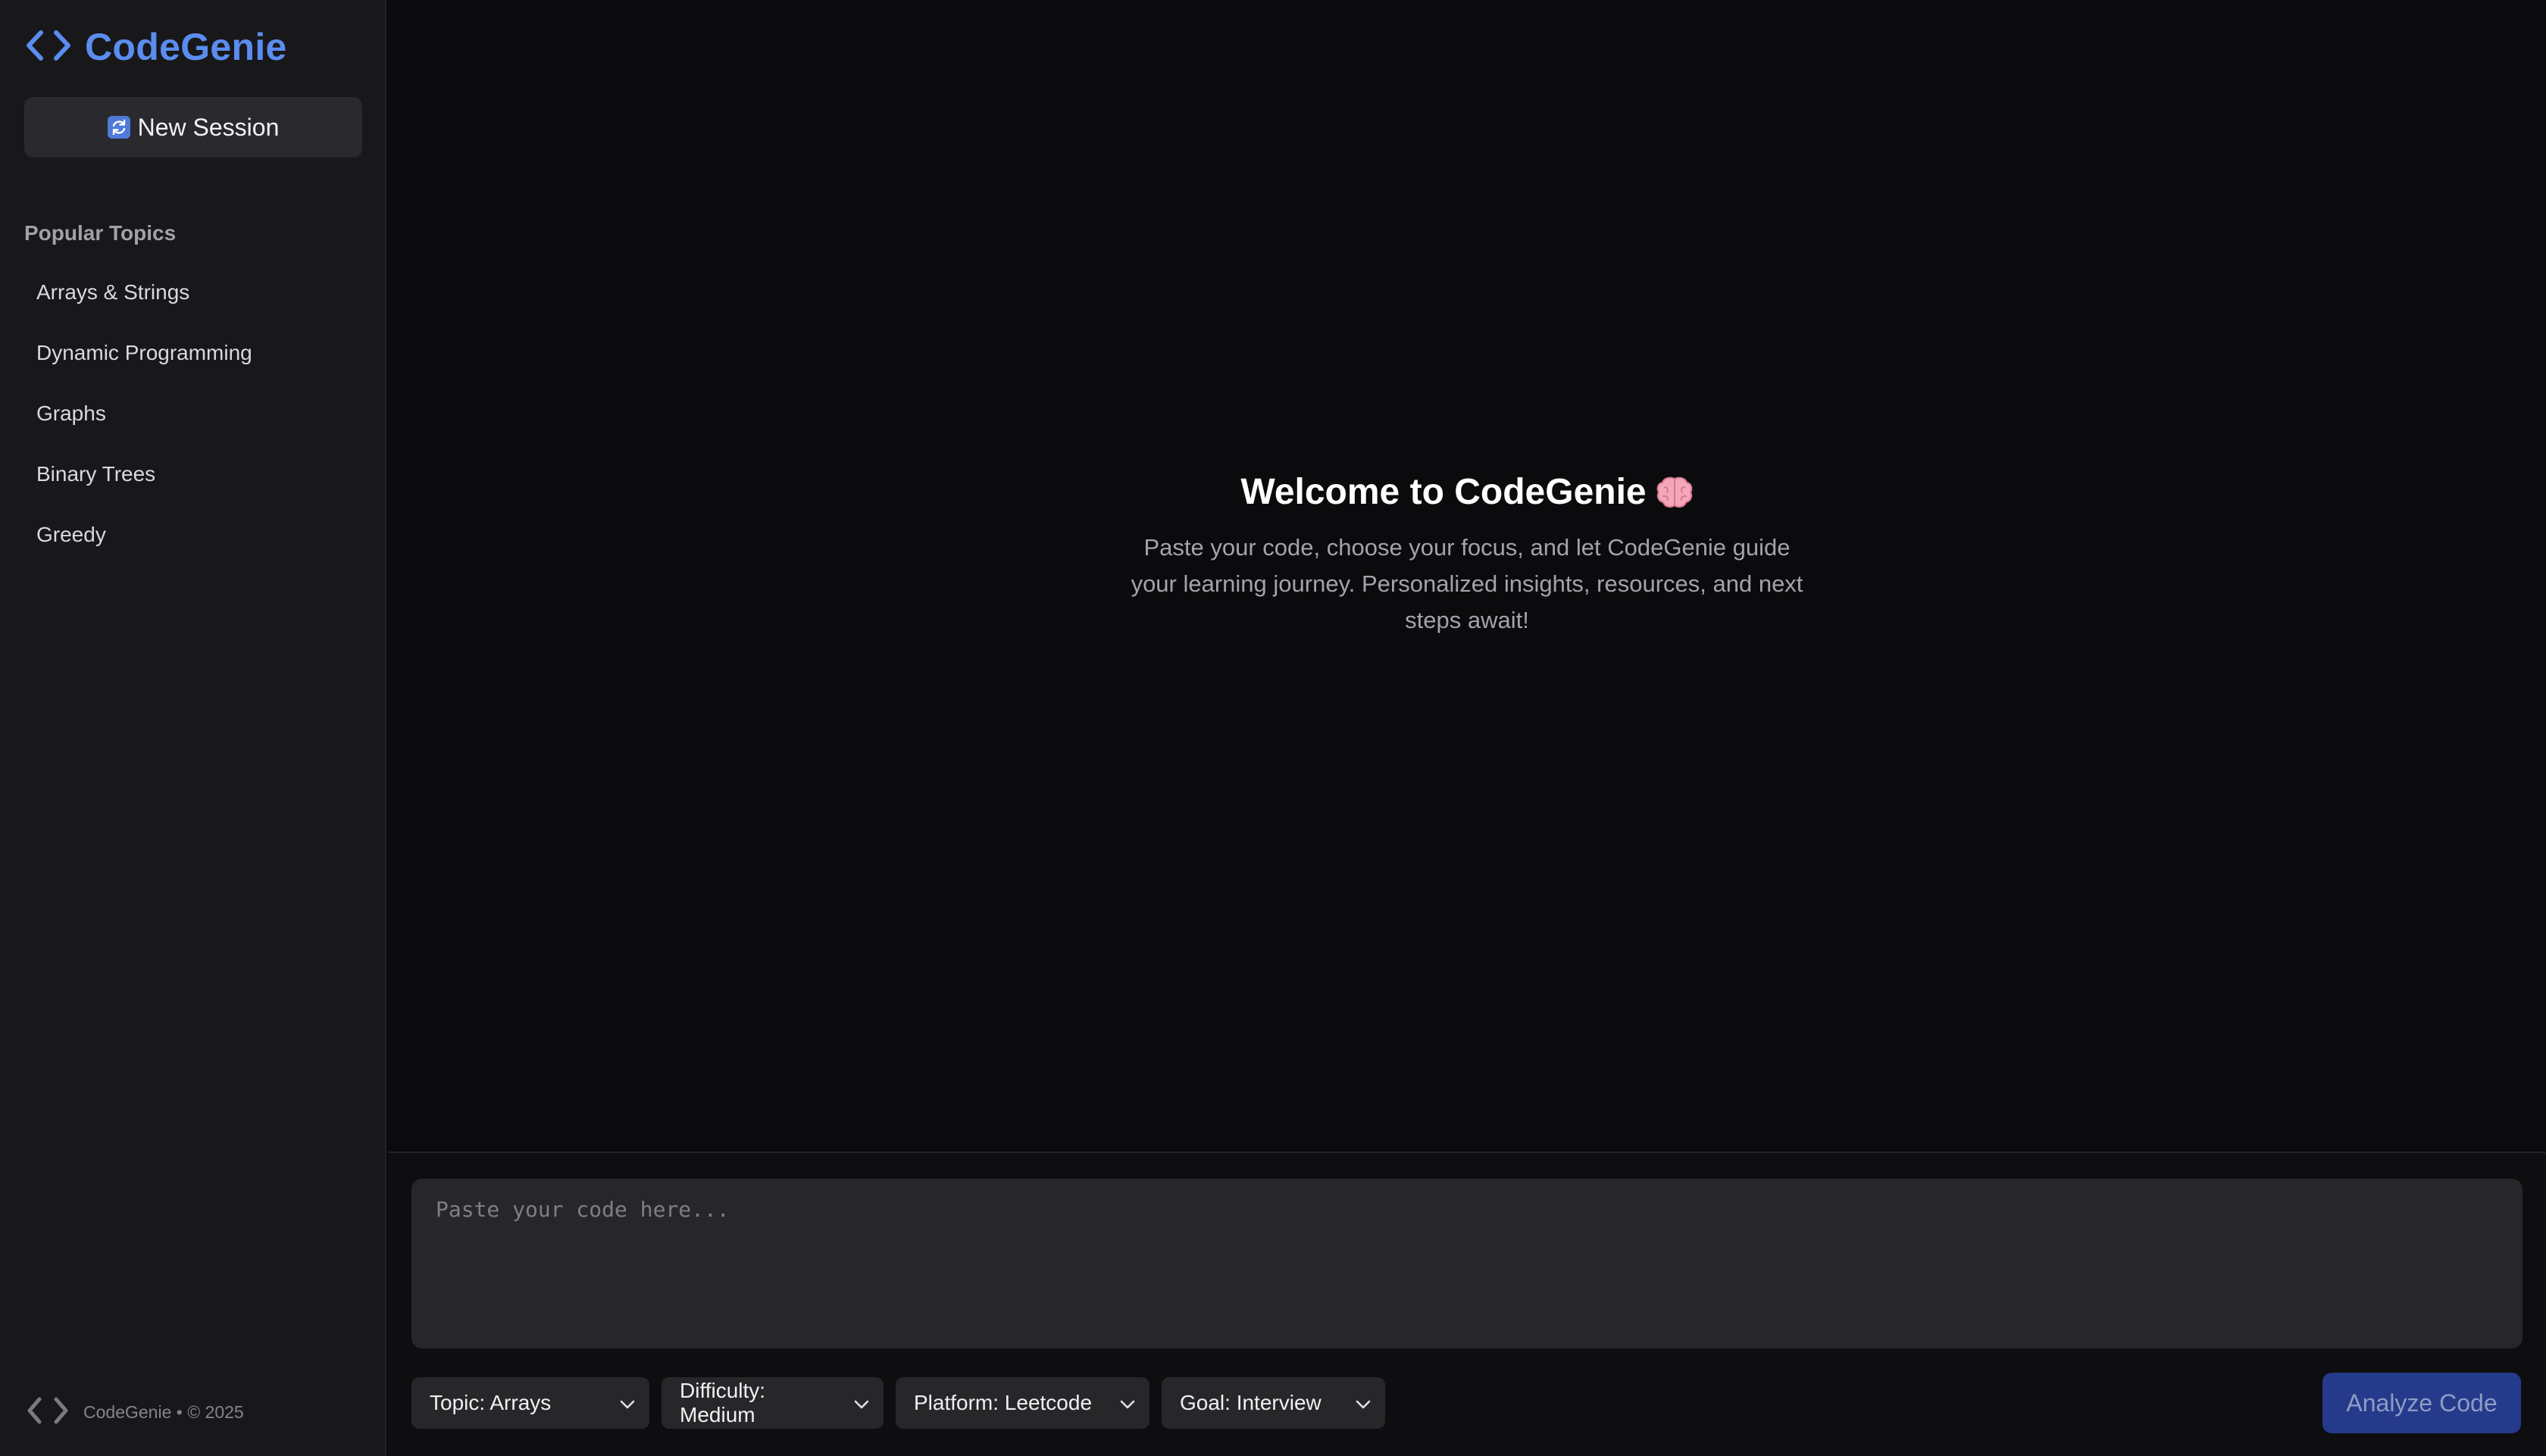 The width and height of the screenshot is (2546, 1456). What do you see at coordinates (773, 1403) in the screenshot?
I see `difficulty-select: Difficulty: Medium` at bounding box center [773, 1403].